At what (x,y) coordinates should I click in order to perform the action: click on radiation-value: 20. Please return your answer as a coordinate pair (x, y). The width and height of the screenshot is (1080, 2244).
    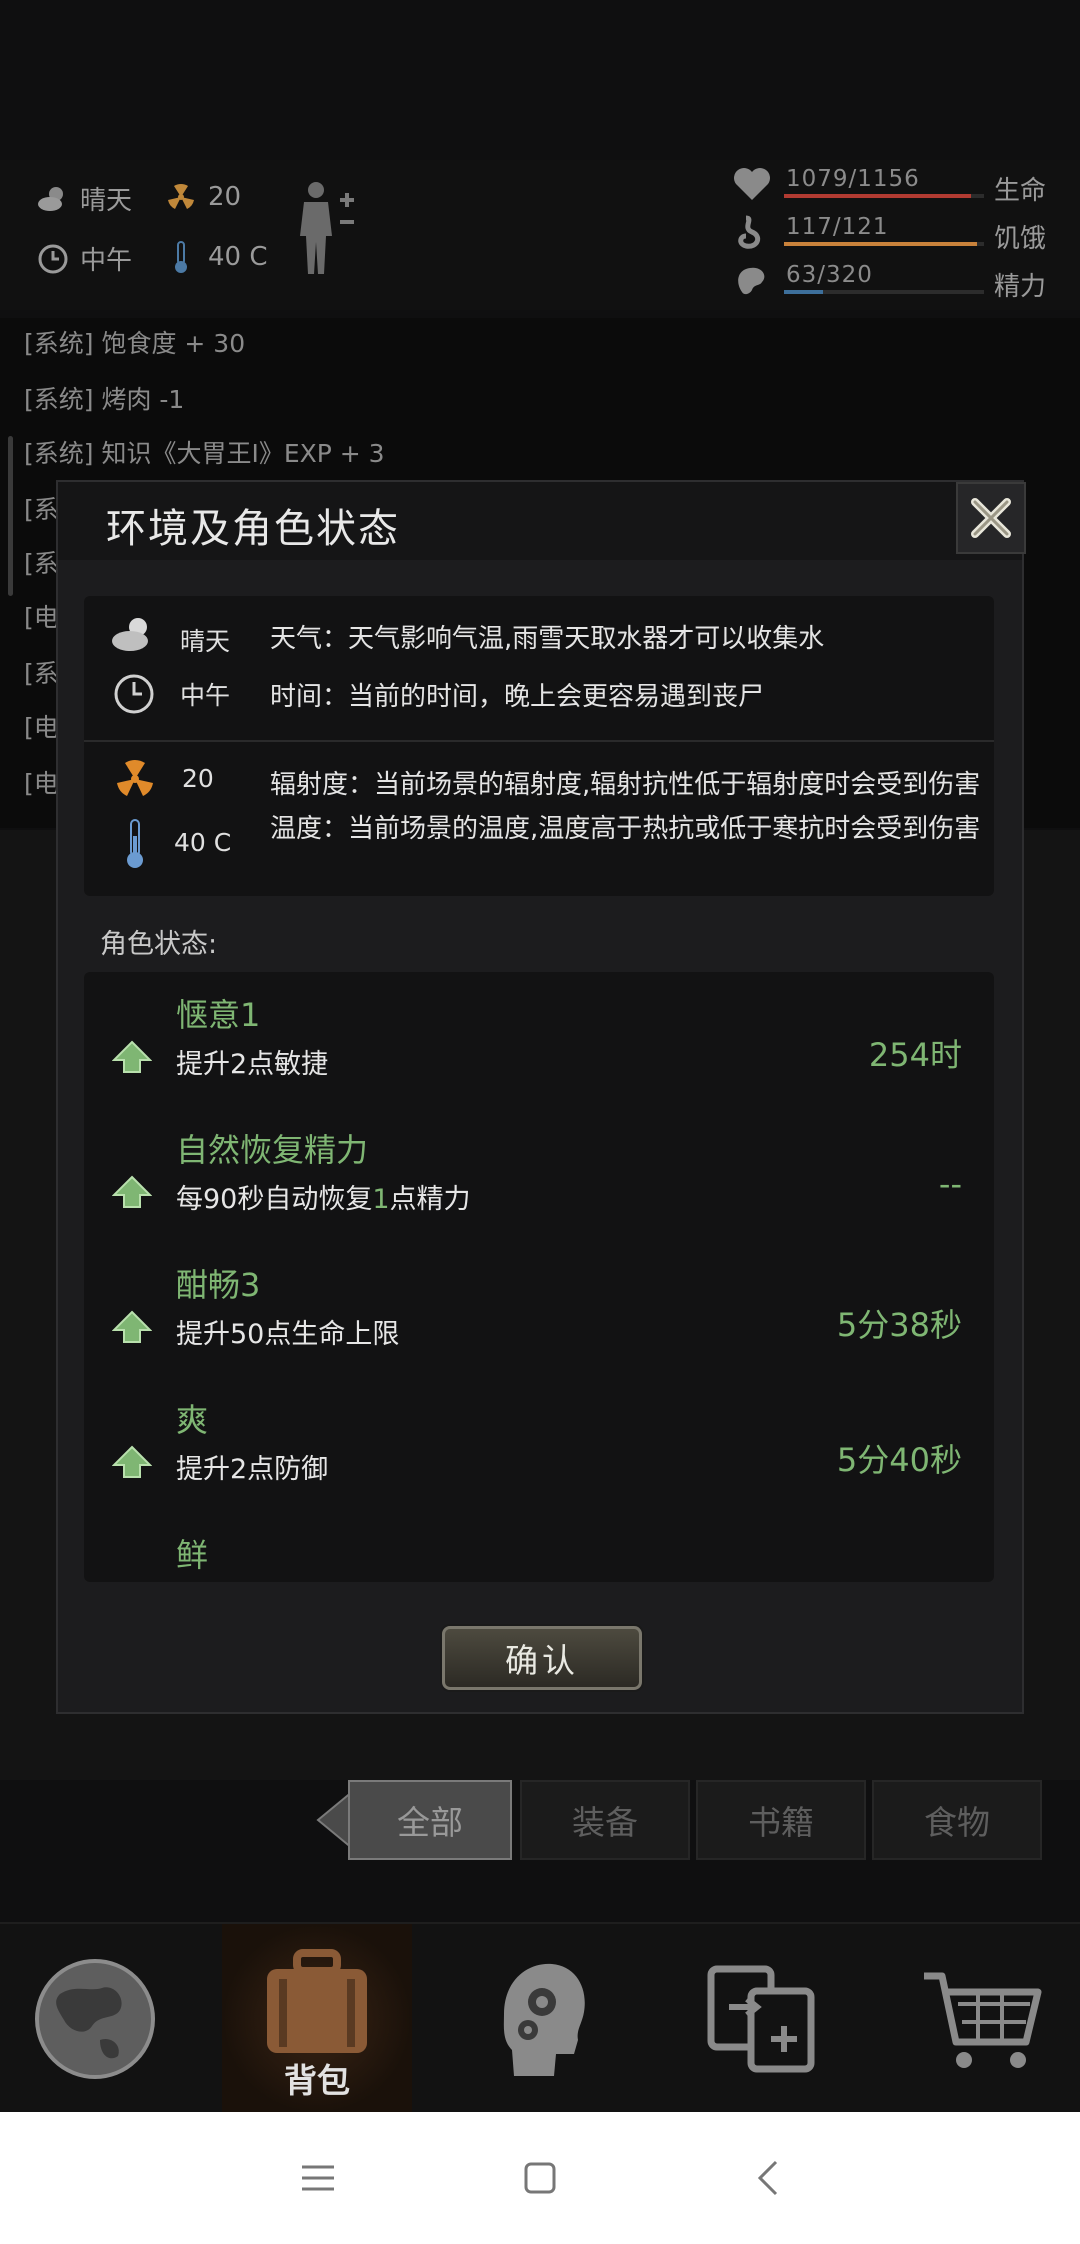
    Looking at the image, I should click on (198, 778).